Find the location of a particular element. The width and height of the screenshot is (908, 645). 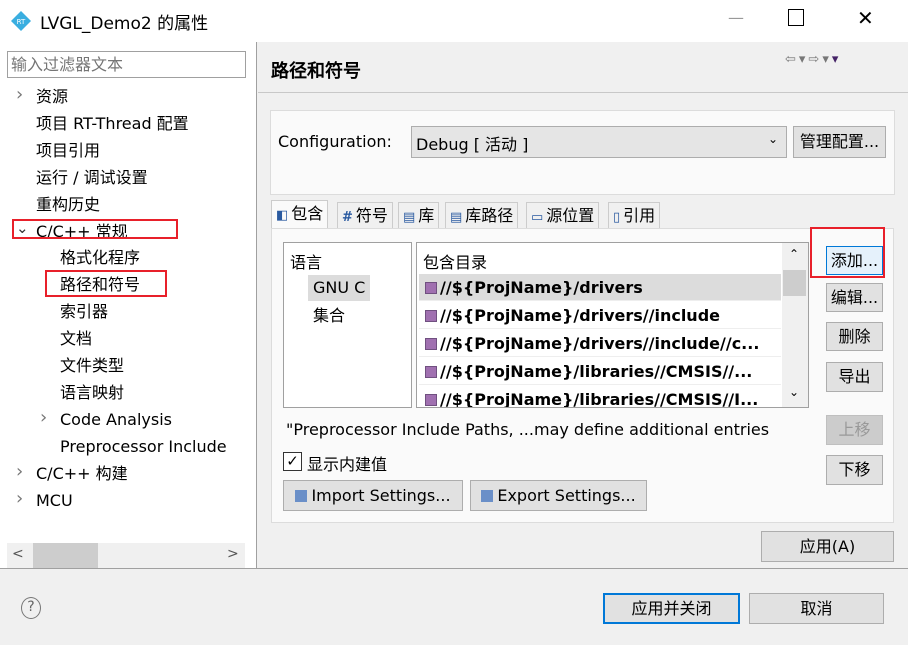

tab-5: ▯ 引用 is located at coordinates (634, 215).